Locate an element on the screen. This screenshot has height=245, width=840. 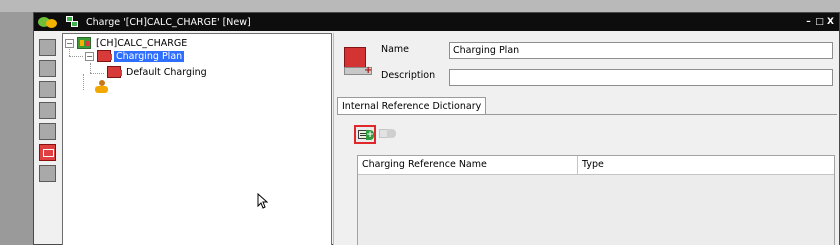
mouse-pointer-icon is located at coordinates (263, 201).